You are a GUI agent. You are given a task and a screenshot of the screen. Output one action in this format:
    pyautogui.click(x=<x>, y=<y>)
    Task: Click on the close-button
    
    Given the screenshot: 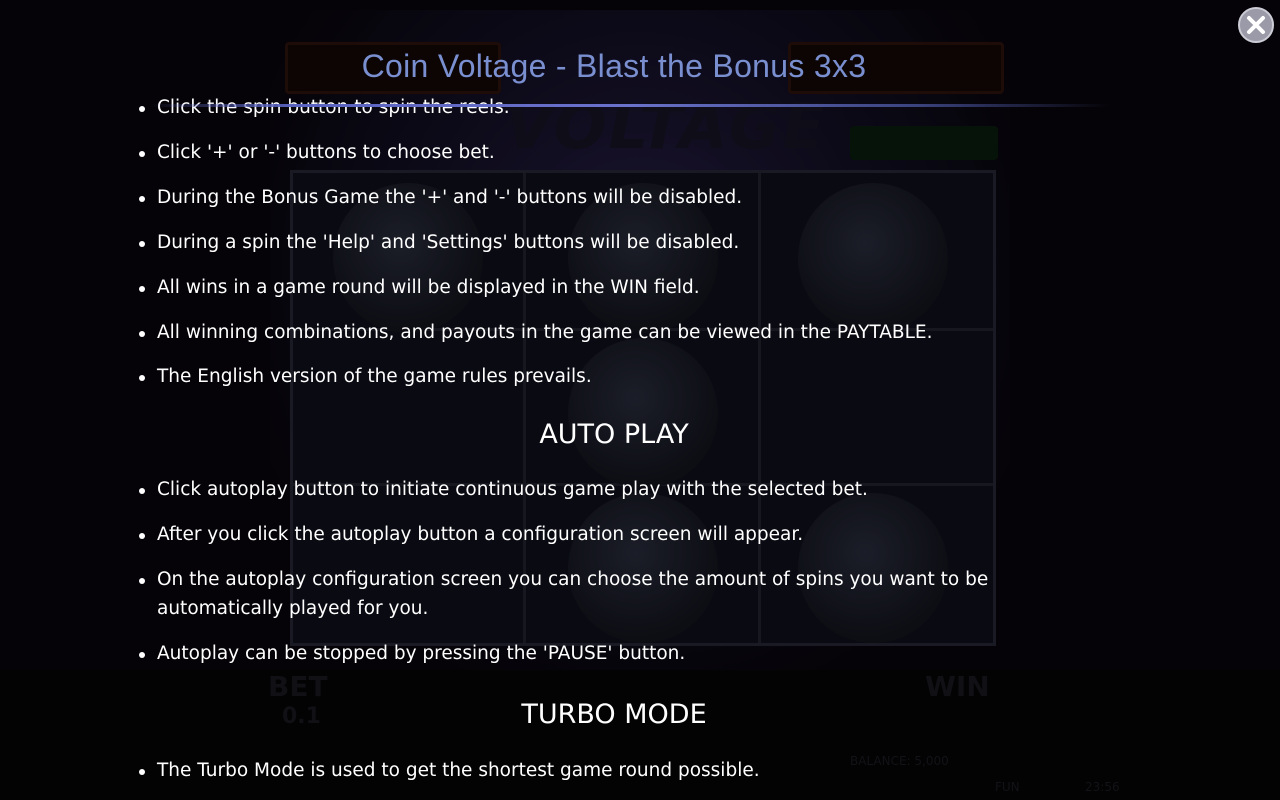 What is the action you would take?
    pyautogui.click(x=1256, y=25)
    